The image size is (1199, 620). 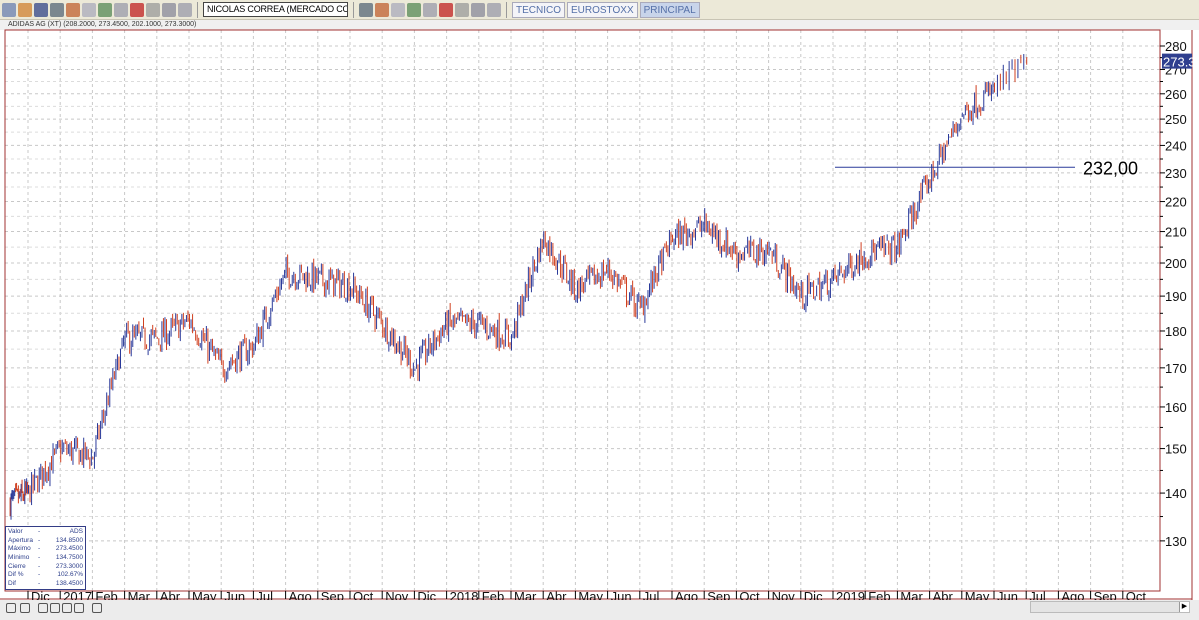 I want to click on info-value: 134.8500, so click(x=69, y=540).